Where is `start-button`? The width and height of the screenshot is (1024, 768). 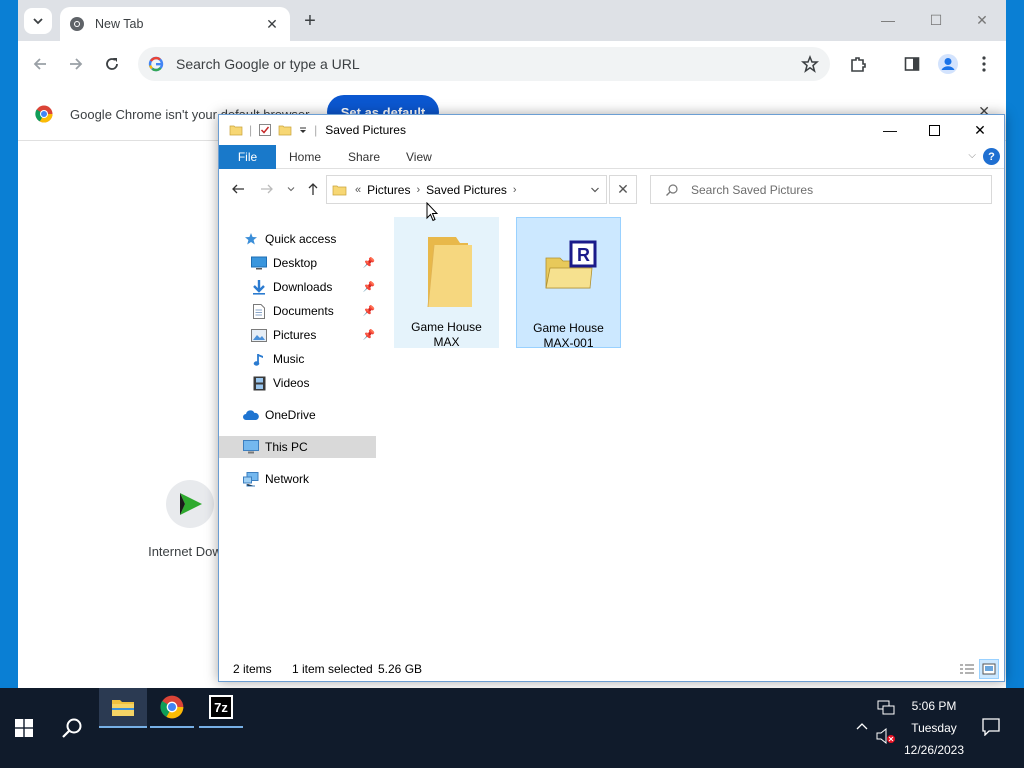 start-button is located at coordinates (24, 728).